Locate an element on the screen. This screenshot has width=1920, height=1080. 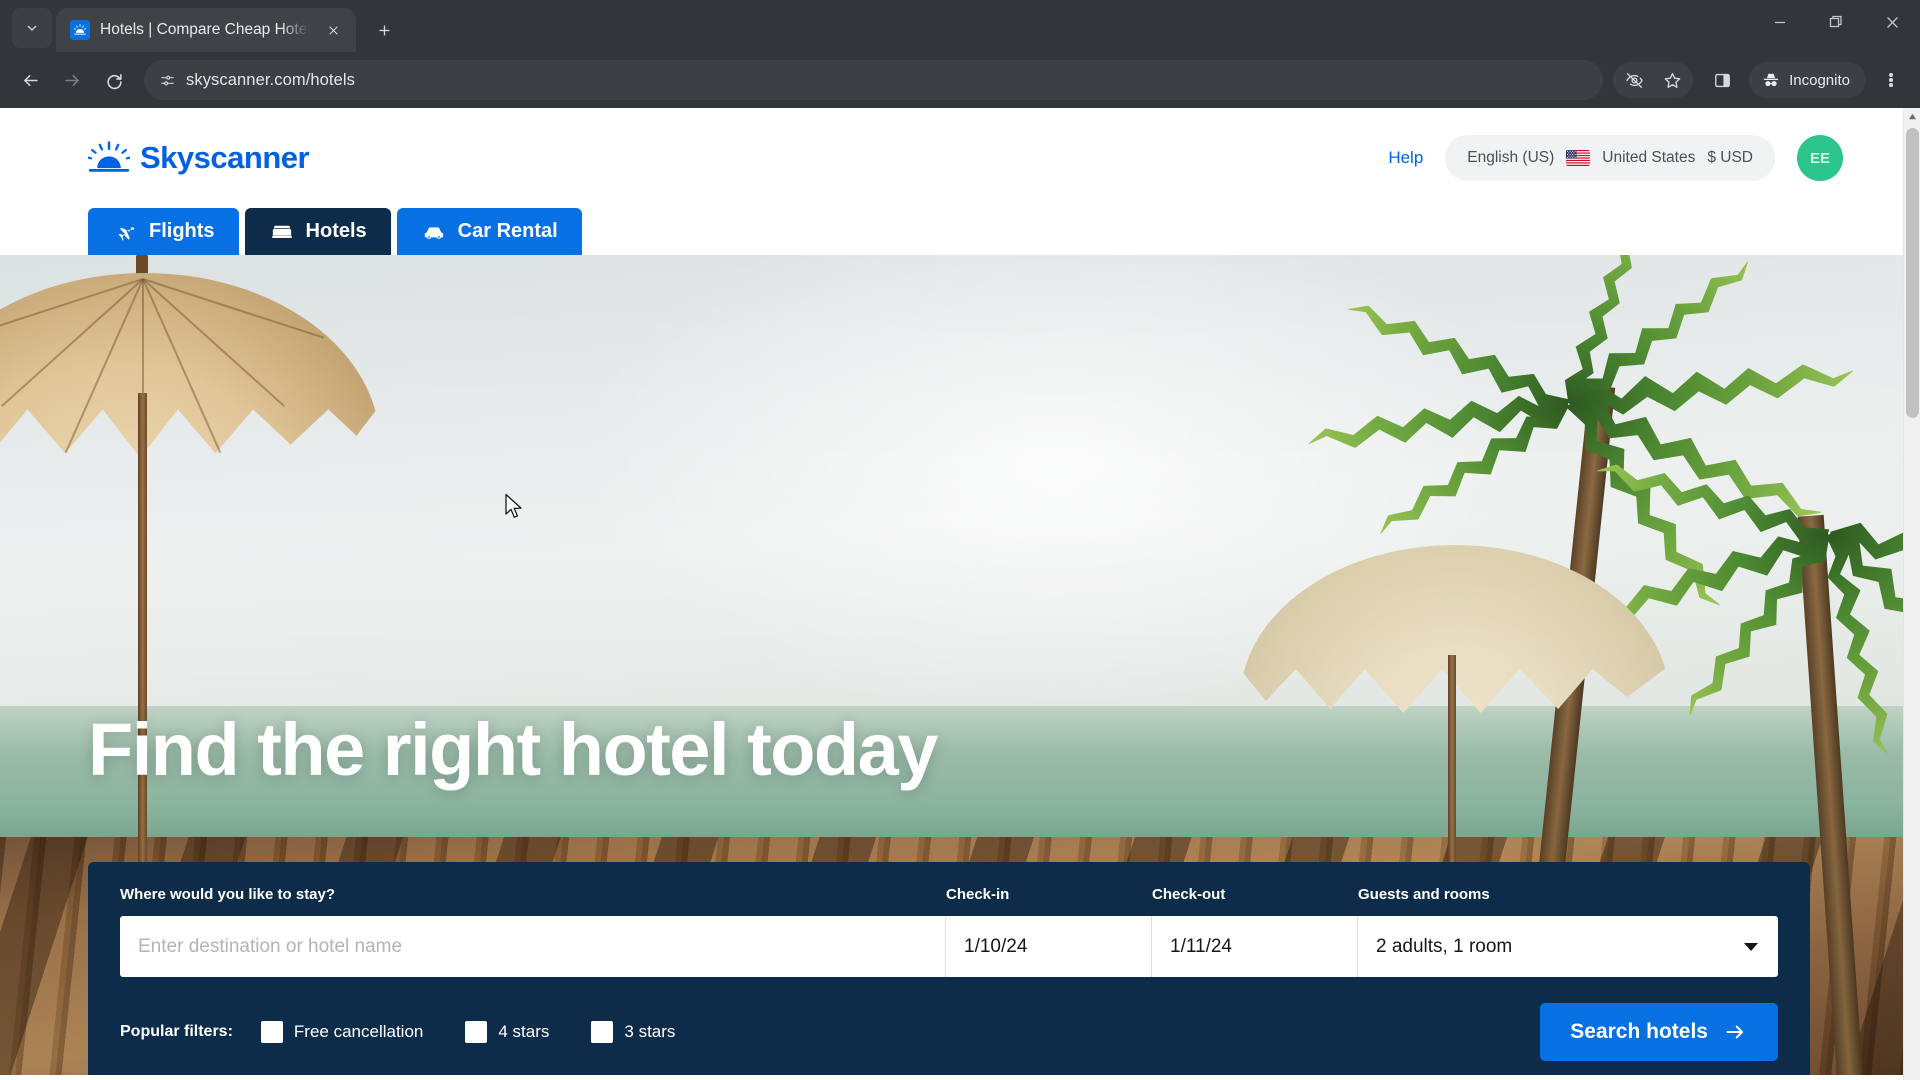
minimize-icon is located at coordinates (1780, 22).